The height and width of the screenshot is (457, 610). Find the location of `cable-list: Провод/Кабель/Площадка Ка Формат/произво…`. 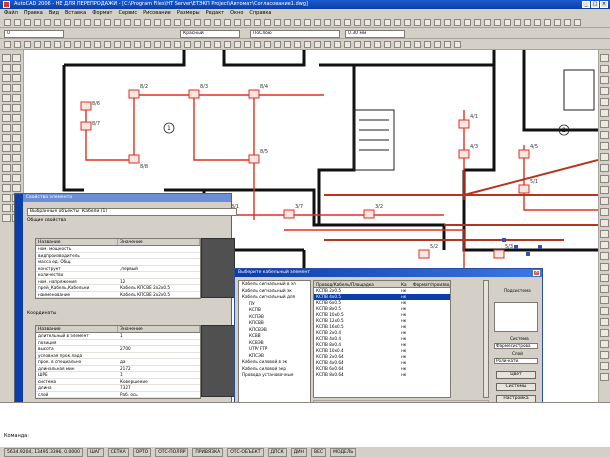

cable-list: Провод/Кабель/Площадка Ка Формат/произво… is located at coordinates (382, 339).